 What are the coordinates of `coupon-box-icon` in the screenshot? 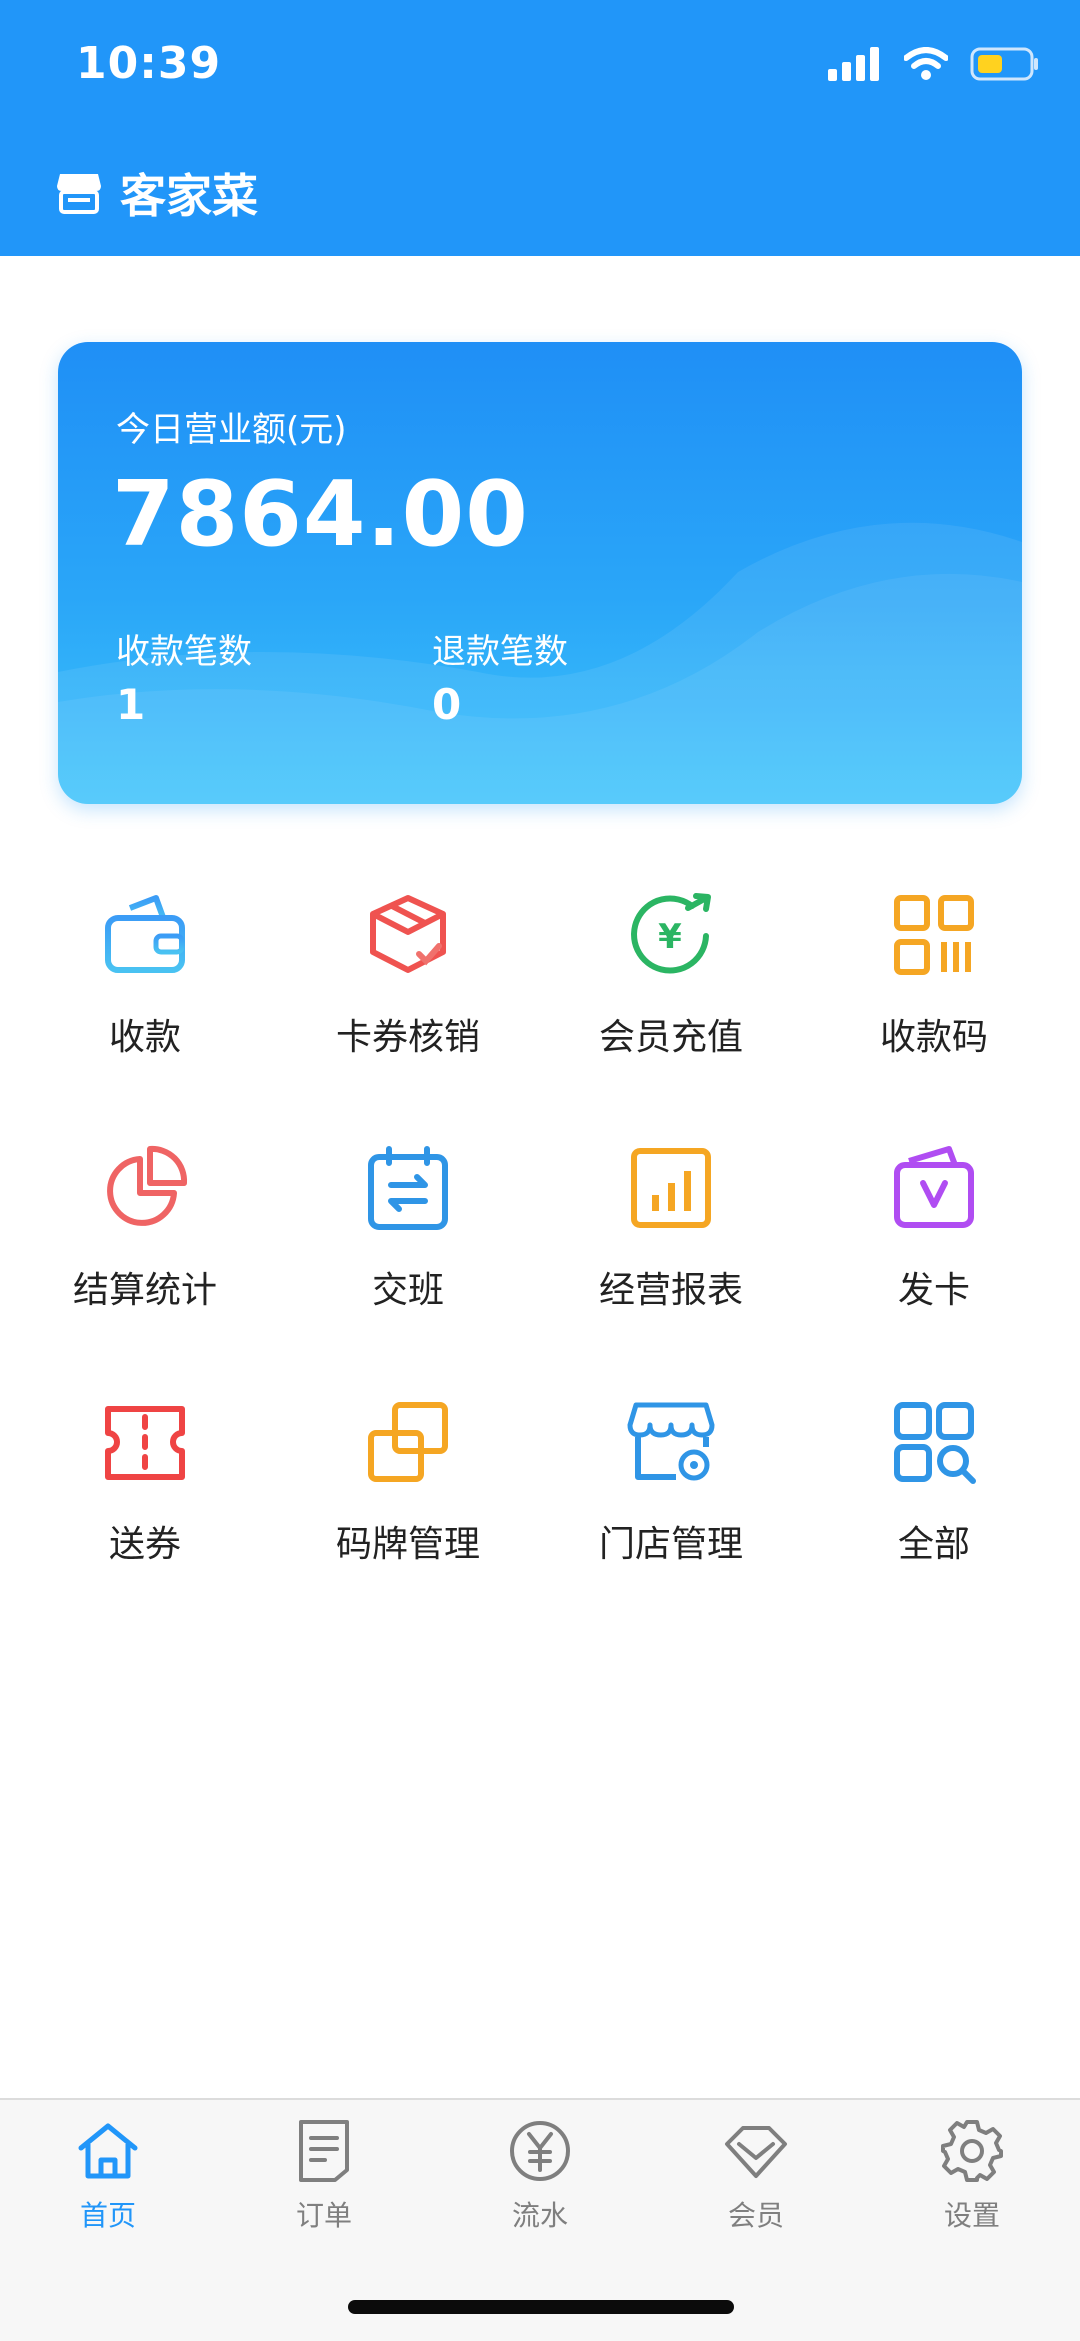 It's located at (408, 934).